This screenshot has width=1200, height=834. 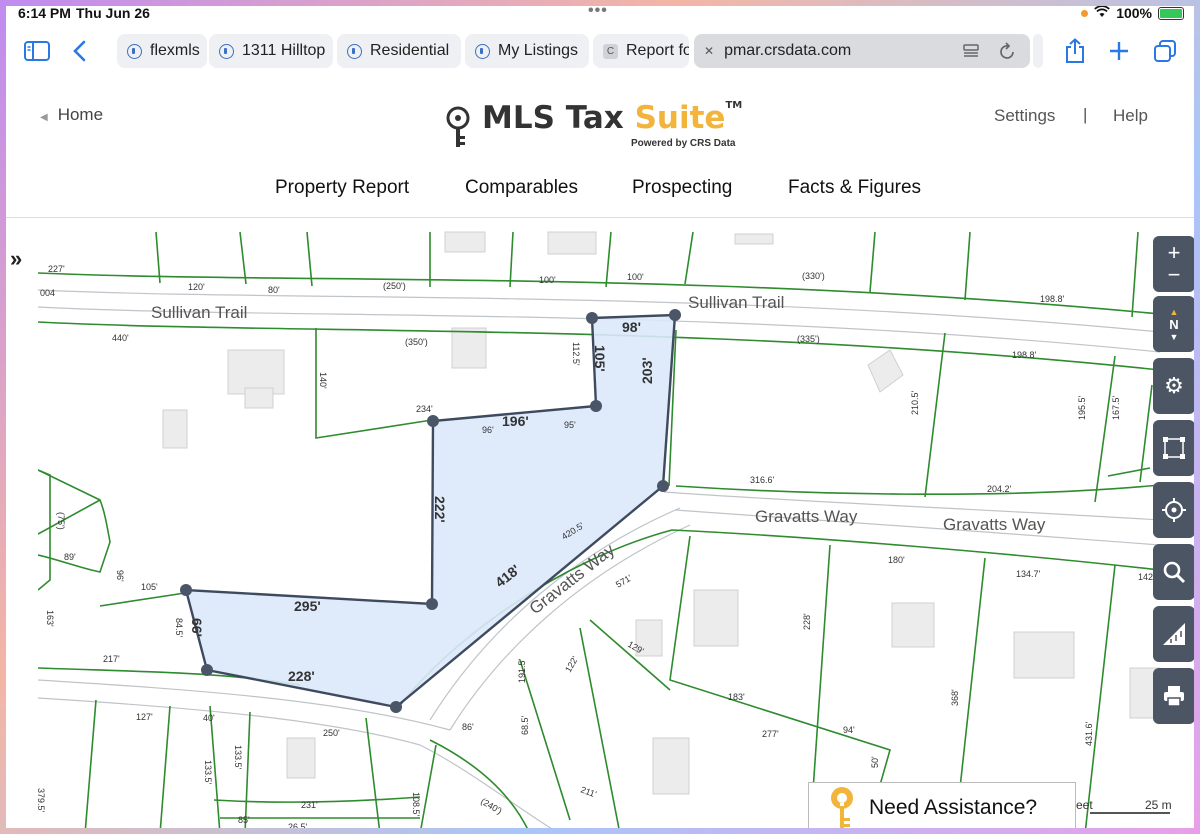 What do you see at coordinates (179, 628) in the screenshot?
I see `svg-text: 84.5'` at bounding box center [179, 628].